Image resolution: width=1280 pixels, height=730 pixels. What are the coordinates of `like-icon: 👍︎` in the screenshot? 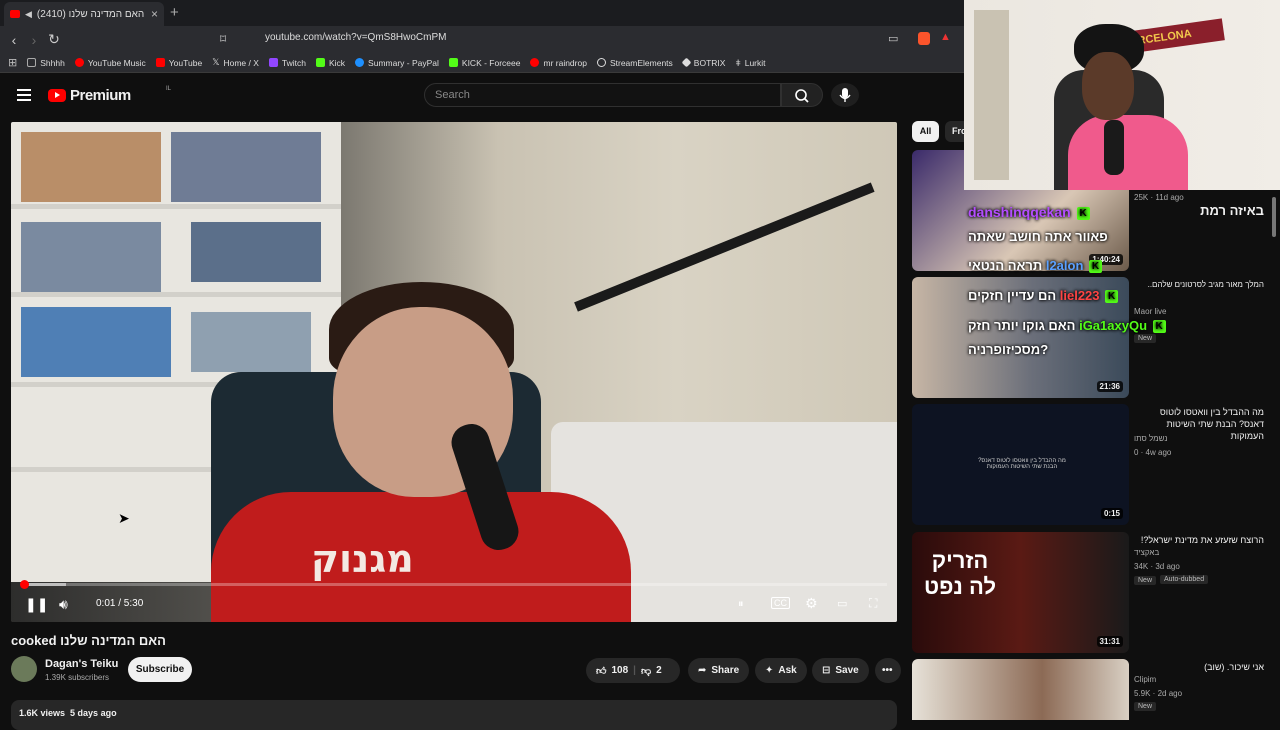 It's located at (601, 671).